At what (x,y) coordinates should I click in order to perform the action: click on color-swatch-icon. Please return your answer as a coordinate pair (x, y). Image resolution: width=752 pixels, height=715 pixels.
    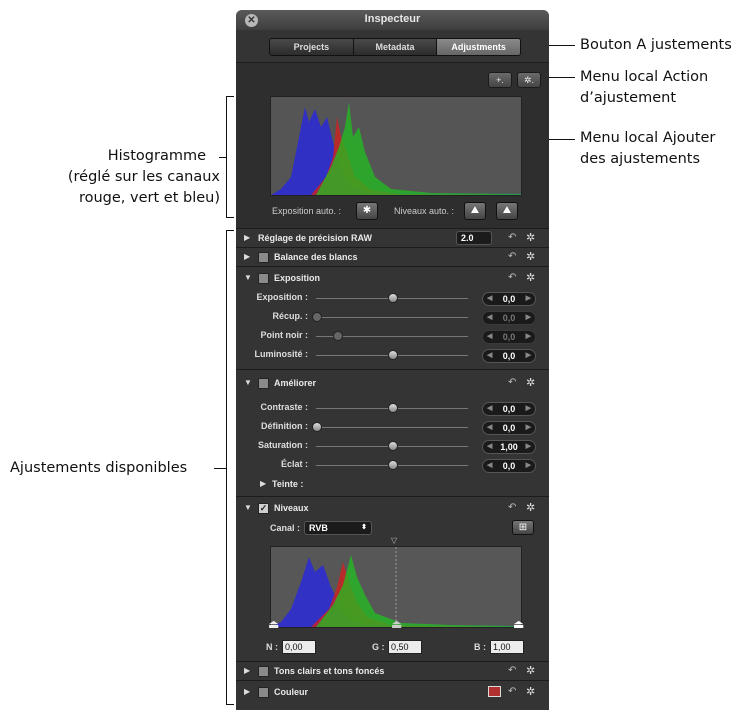
    Looking at the image, I should click on (494, 691).